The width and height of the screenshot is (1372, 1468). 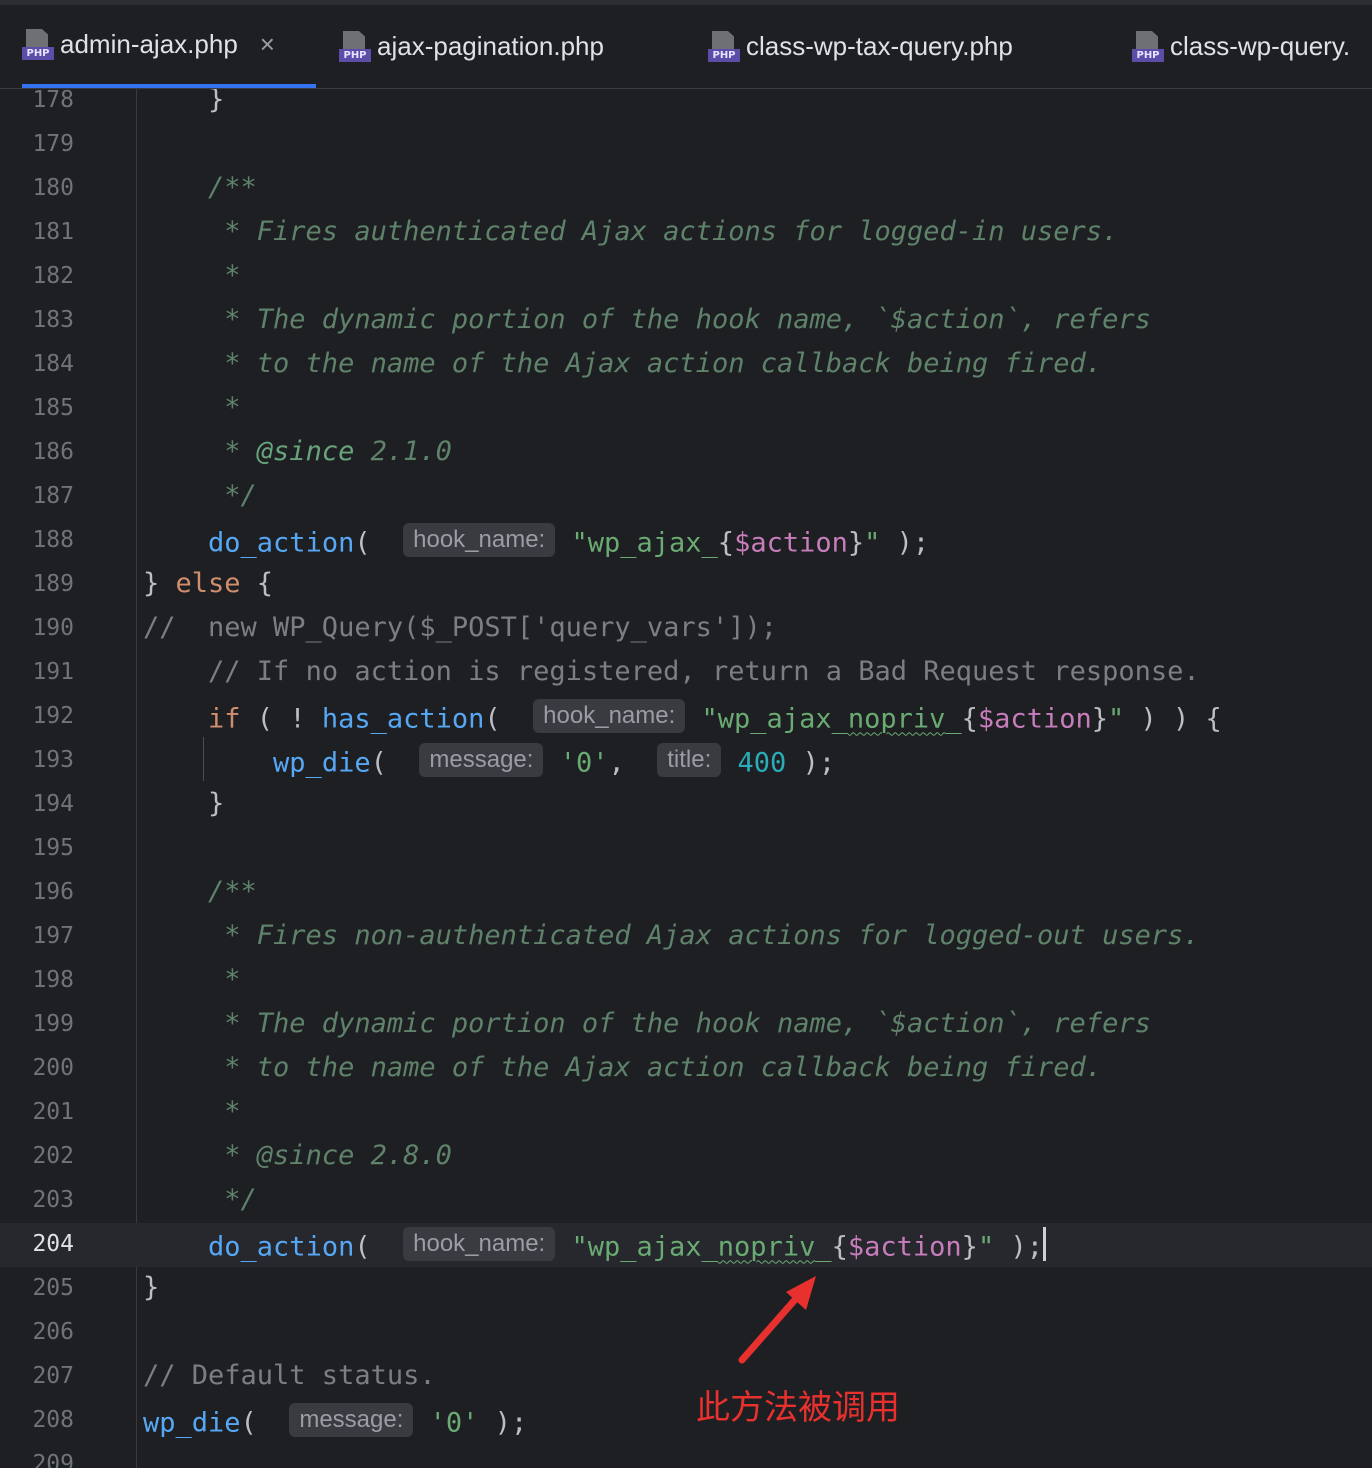 What do you see at coordinates (686, 110) in the screenshot?
I see `code-line: 178 }` at bounding box center [686, 110].